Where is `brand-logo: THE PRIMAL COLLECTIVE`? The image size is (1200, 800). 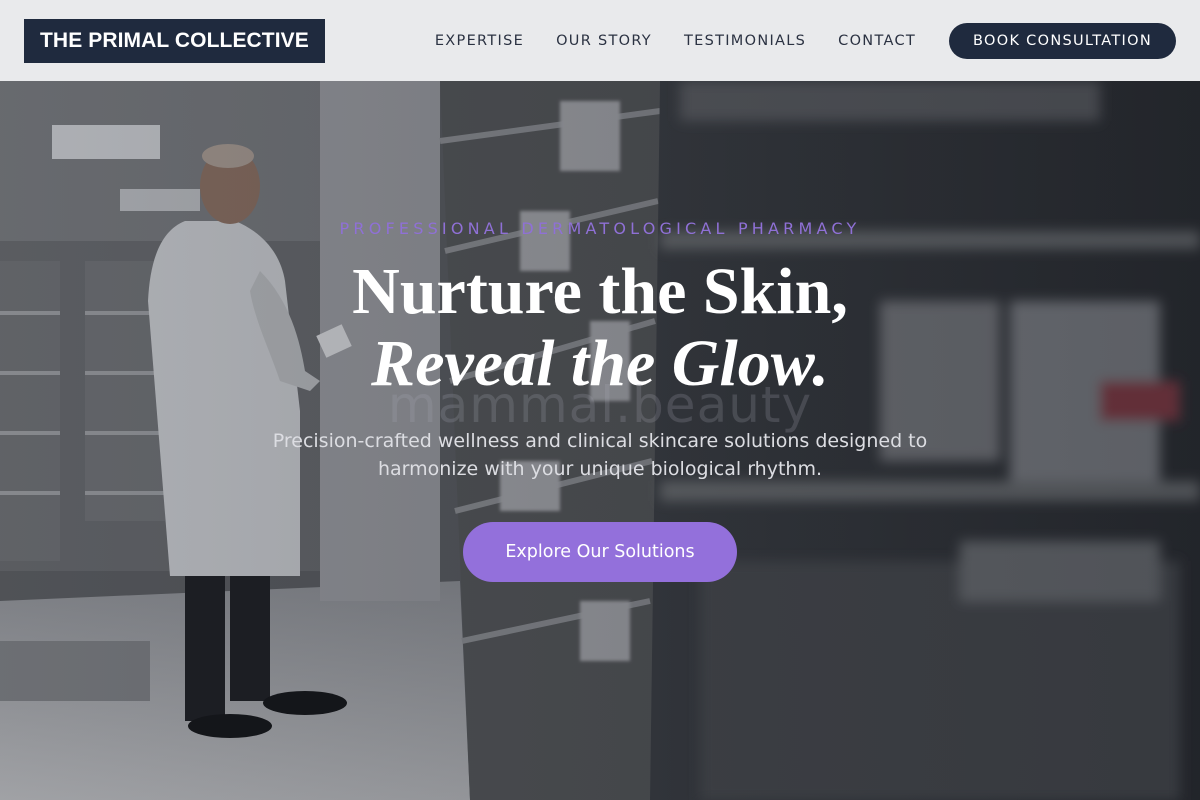
brand-logo: THE PRIMAL COLLECTIVE is located at coordinates (174, 40).